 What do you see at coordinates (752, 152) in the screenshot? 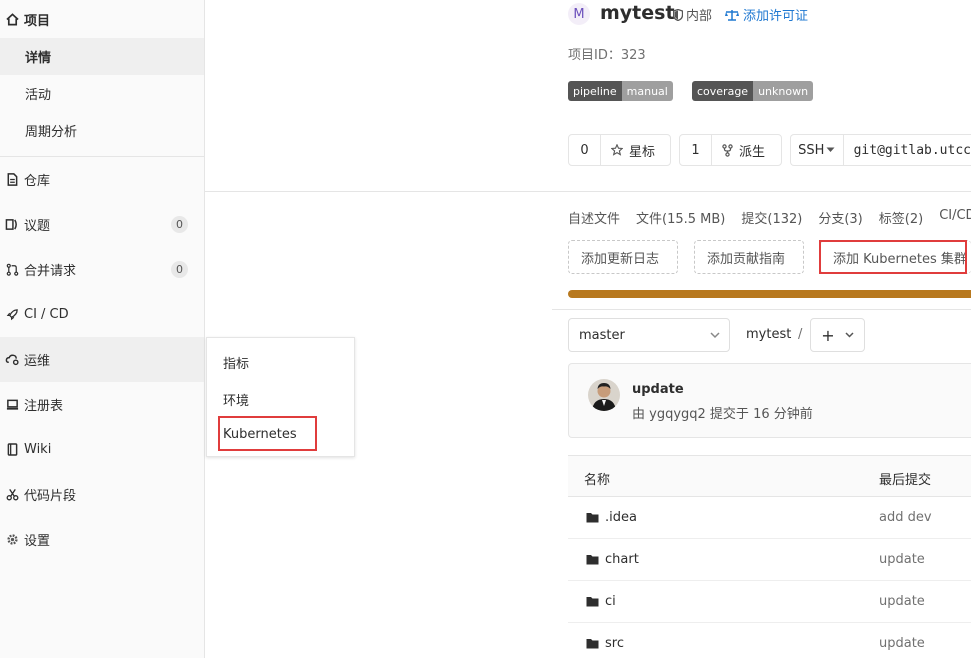
I see `fork-label: 派生` at bounding box center [752, 152].